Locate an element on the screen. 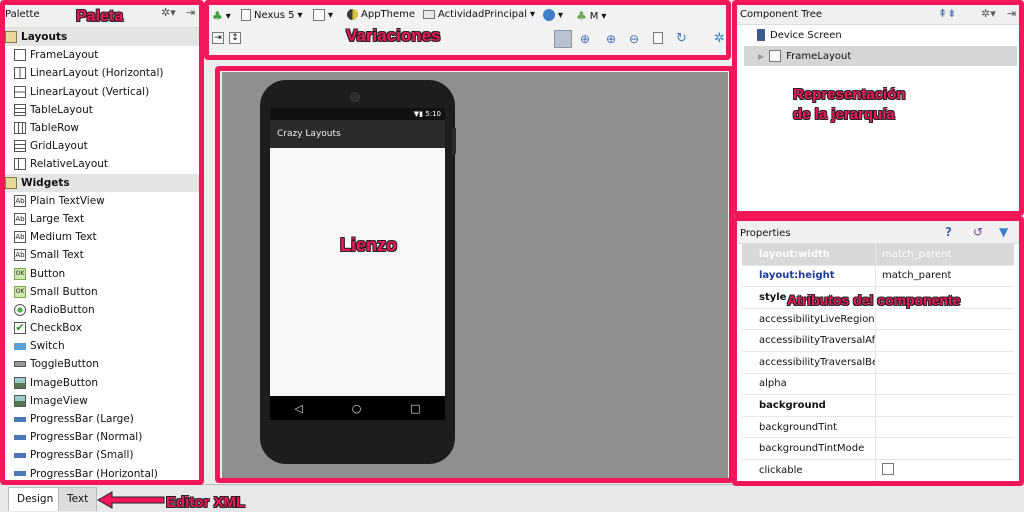 This screenshot has height=512, width=1024. theme-selector: AppTheme is located at coordinates (381, 14).